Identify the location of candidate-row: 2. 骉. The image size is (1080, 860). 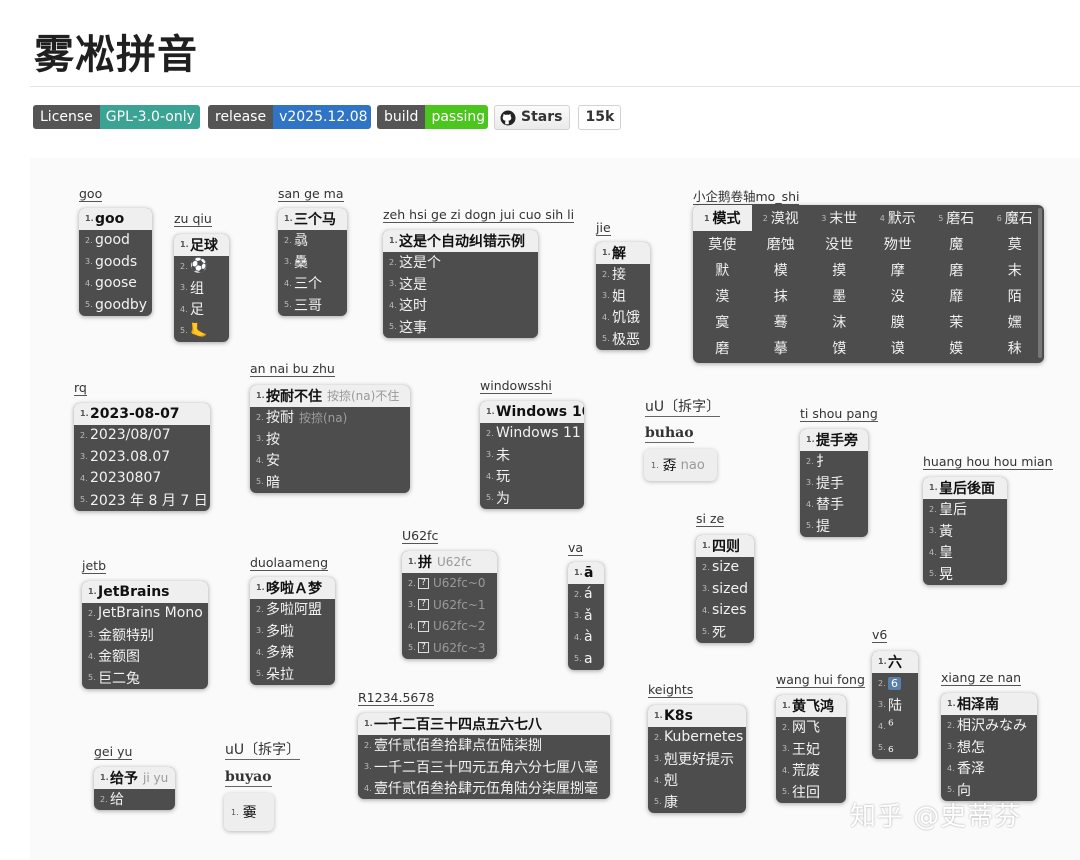
(312, 241).